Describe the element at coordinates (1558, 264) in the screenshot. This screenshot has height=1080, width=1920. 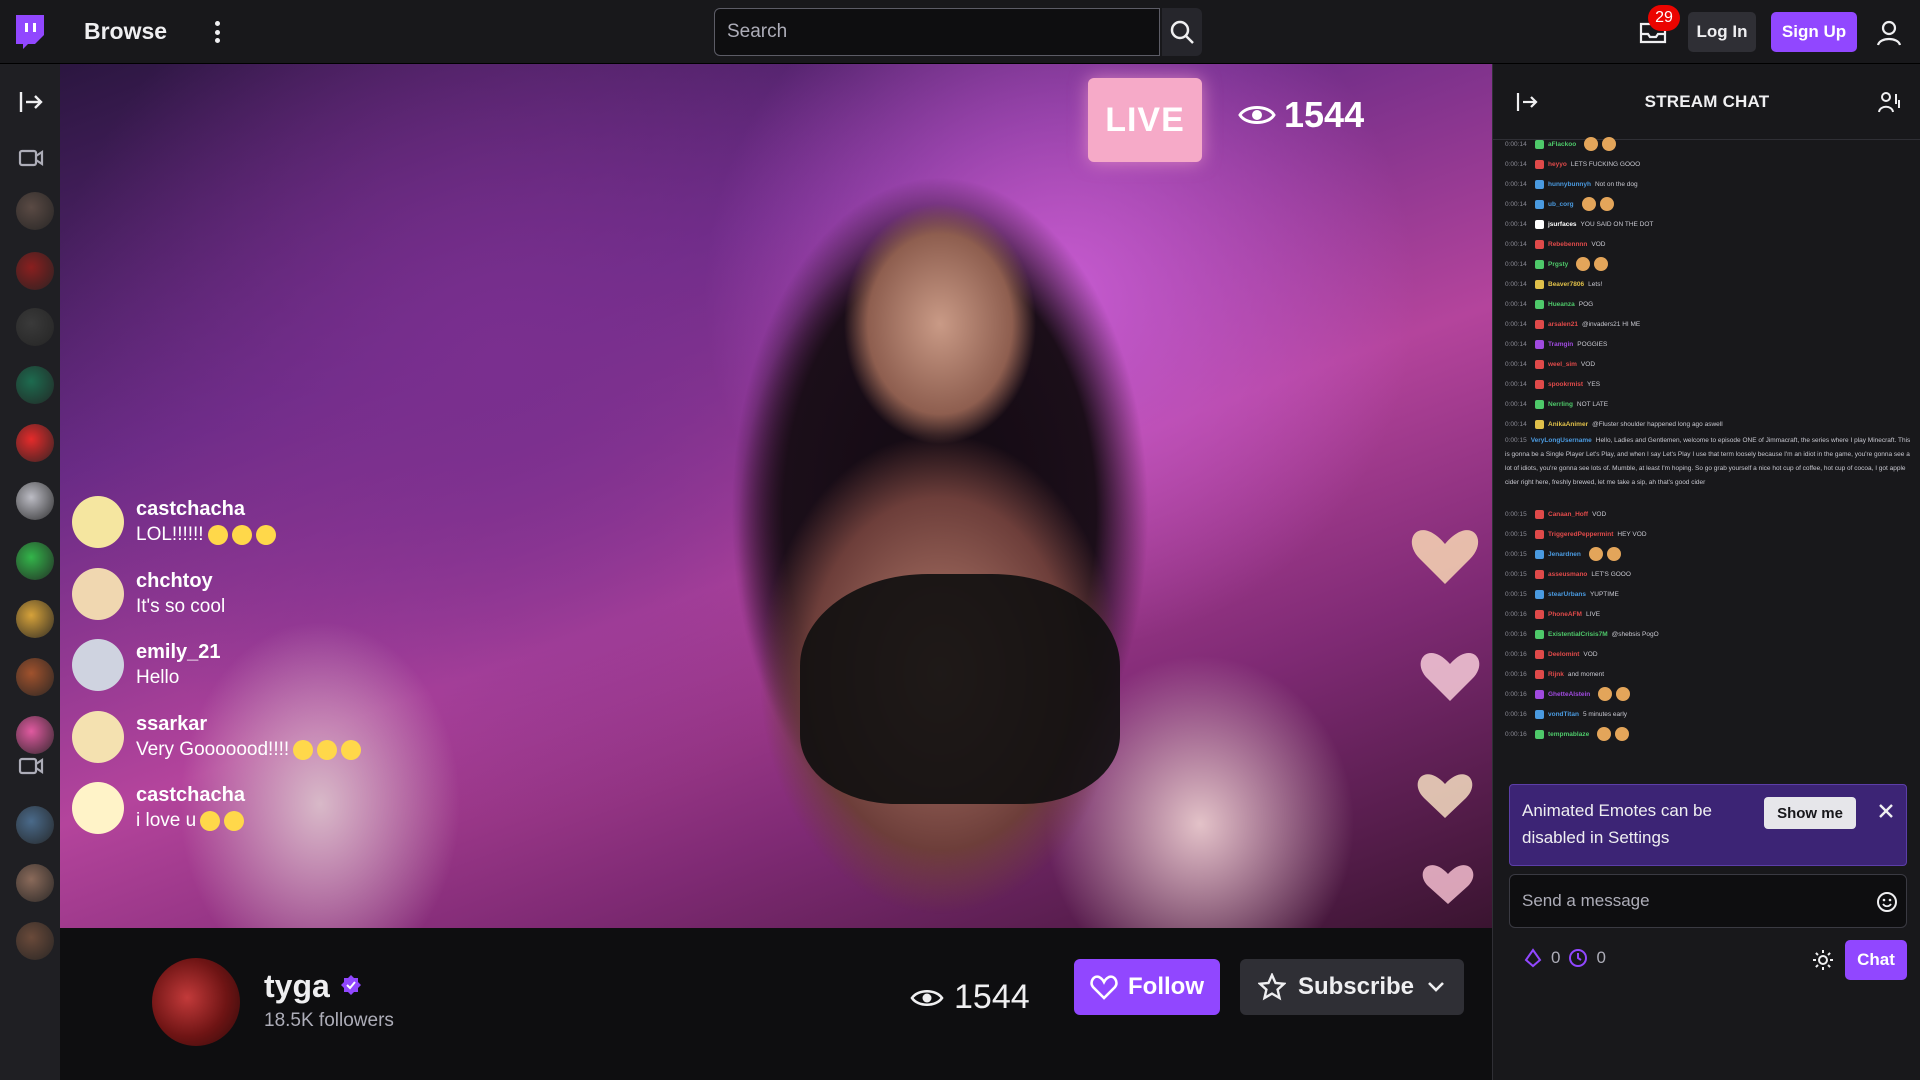
I see `chat-username: Prgsty` at that location.